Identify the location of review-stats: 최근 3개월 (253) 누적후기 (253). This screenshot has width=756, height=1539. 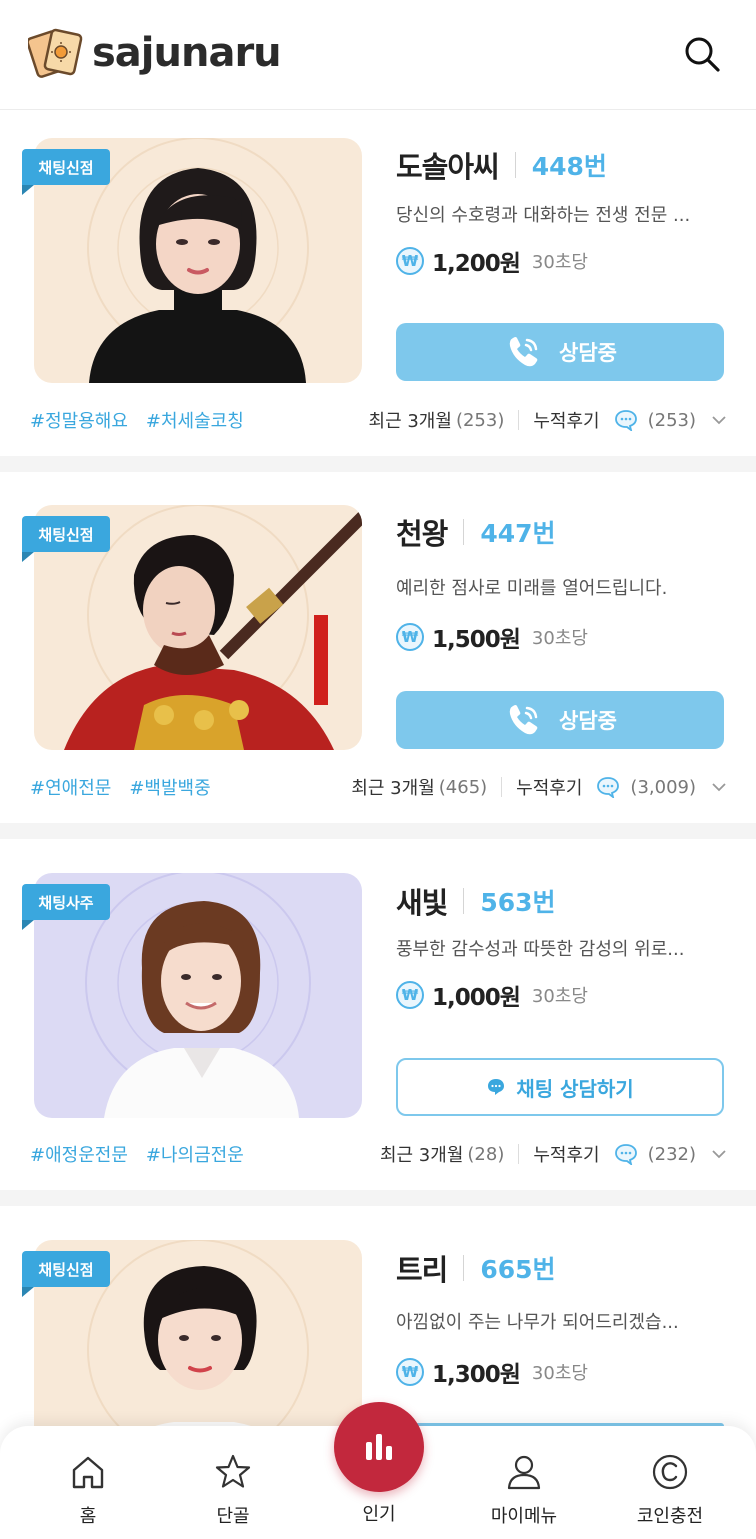
(548, 420).